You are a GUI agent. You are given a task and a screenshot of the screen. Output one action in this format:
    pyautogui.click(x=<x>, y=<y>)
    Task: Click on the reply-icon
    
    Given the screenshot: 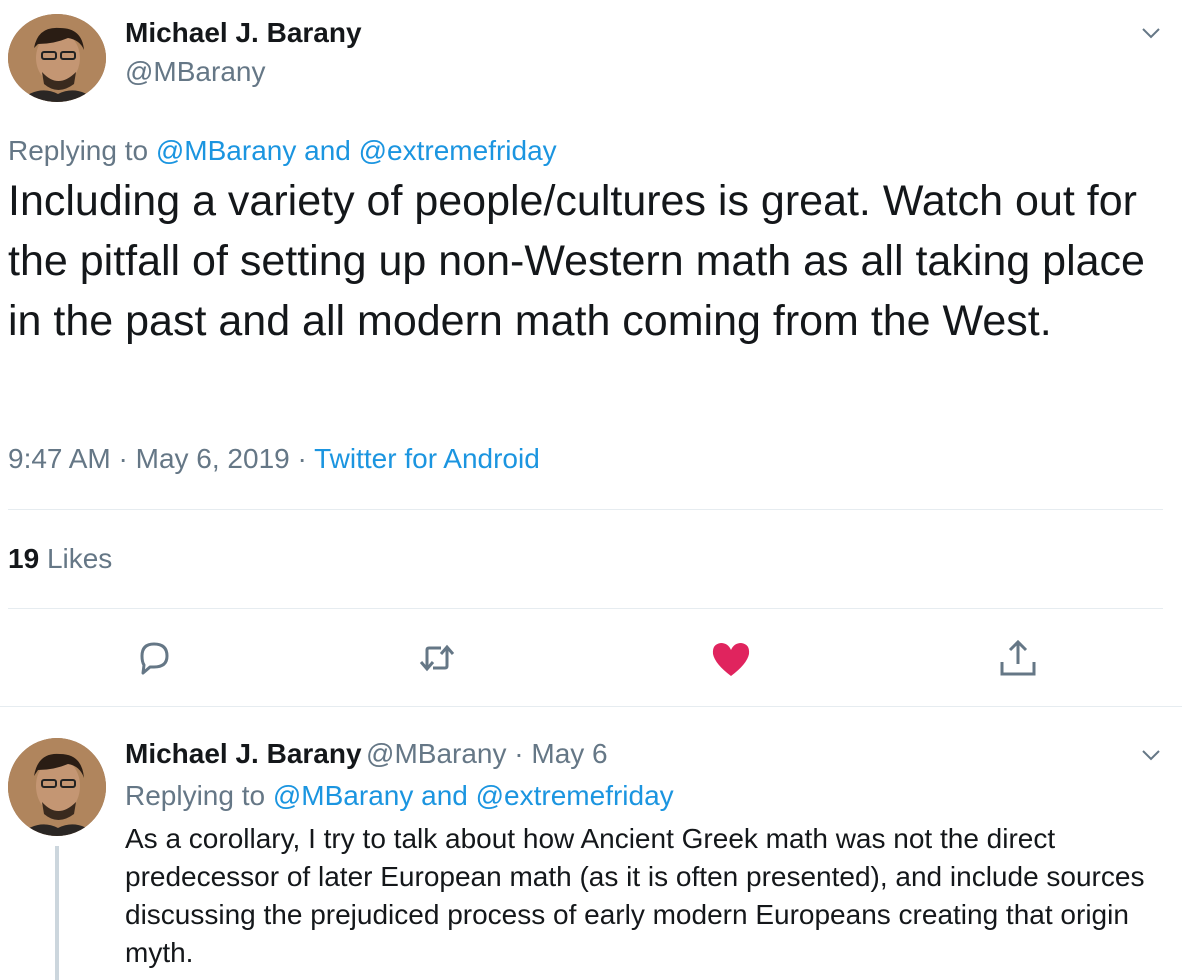 What is the action you would take?
    pyautogui.click(x=154, y=658)
    